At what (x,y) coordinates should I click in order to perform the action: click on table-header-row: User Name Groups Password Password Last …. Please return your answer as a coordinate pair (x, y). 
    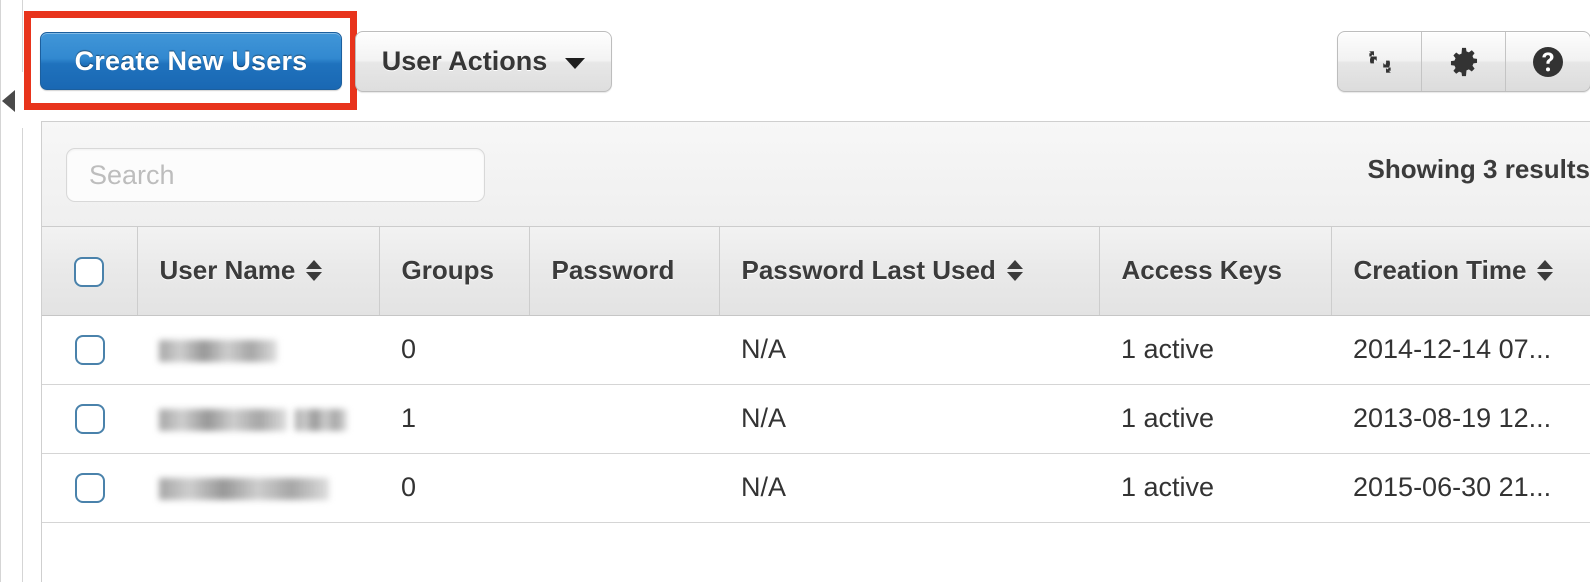
    Looking at the image, I should click on (816, 271).